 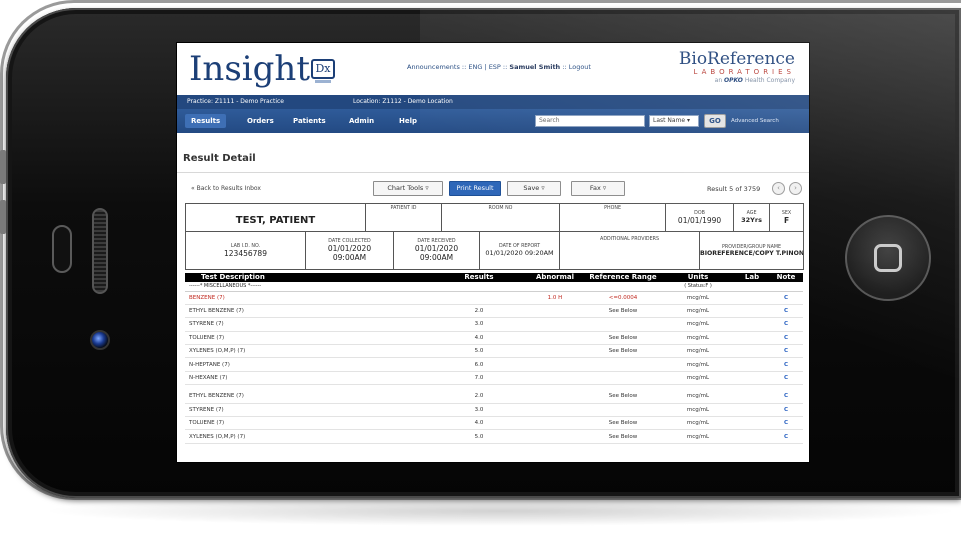 What do you see at coordinates (736, 59) in the screenshot?
I see `brand-name: BioReference` at bounding box center [736, 59].